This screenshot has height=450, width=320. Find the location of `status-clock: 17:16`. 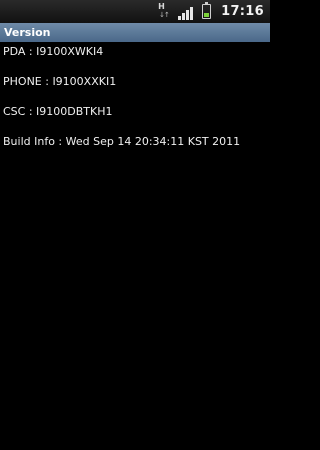

status-clock: 17:16 is located at coordinates (242, 11).